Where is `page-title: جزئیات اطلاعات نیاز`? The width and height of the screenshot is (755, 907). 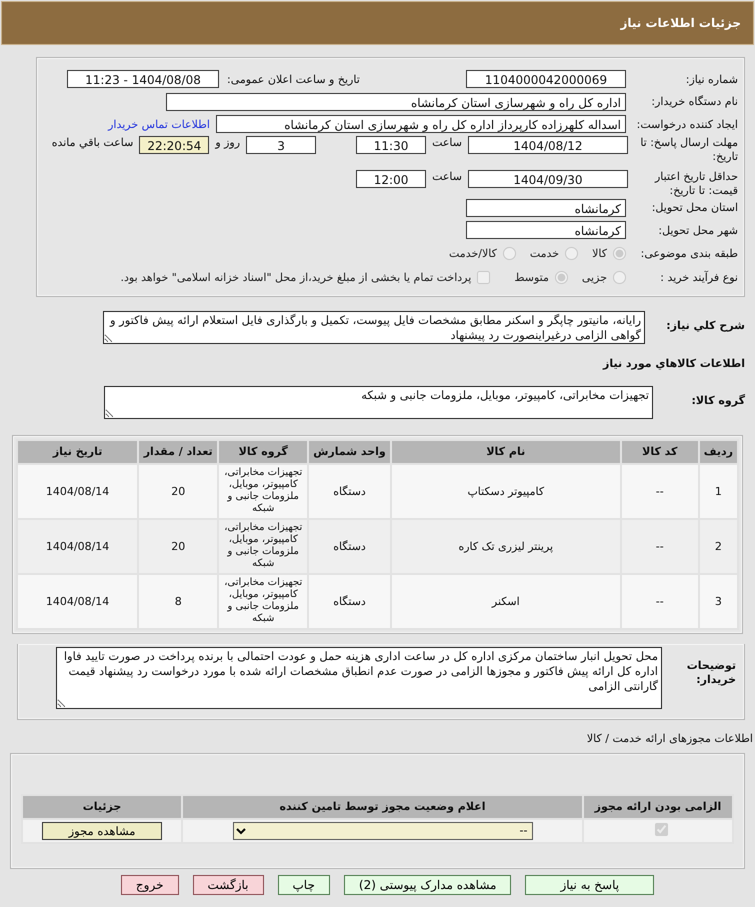 page-title: جزئیات اطلاعات نیاز is located at coordinates (680, 23).